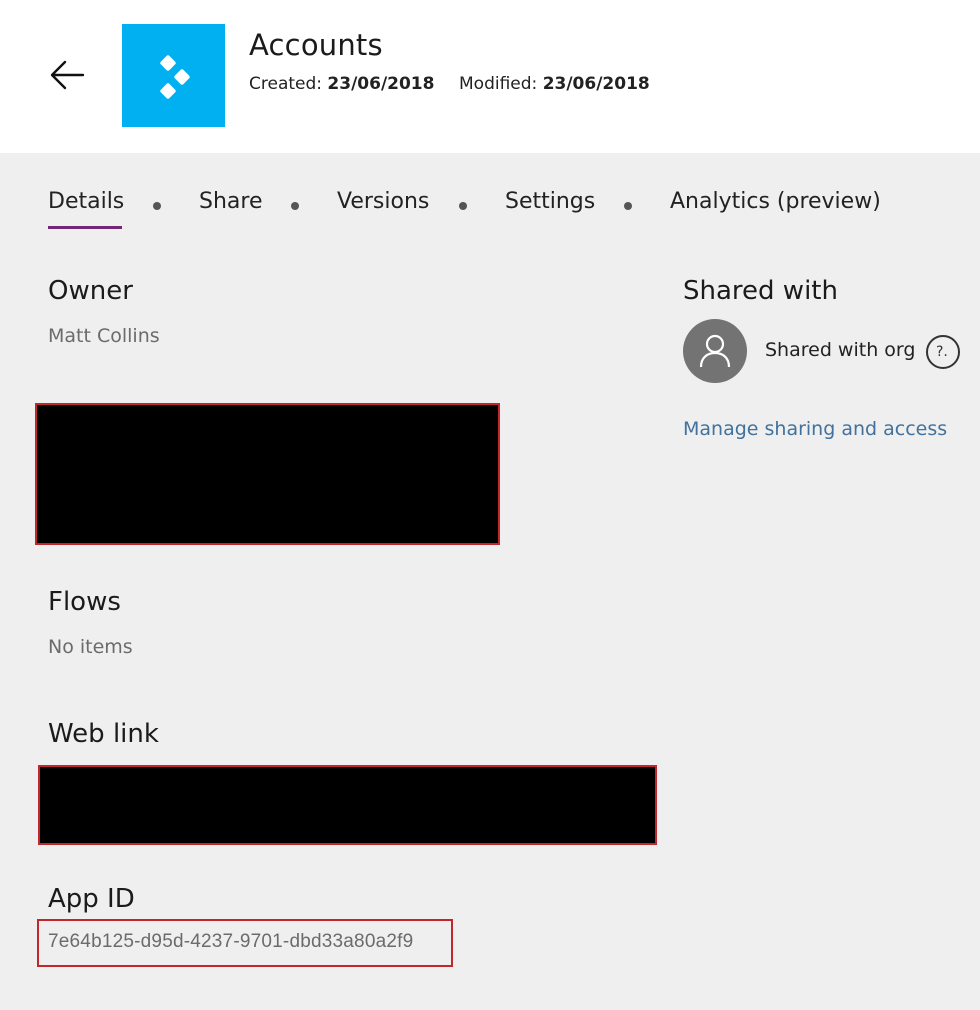  Describe the element at coordinates (90, 291) in the screenshot. I see `owner-heading: Owner` at that location.